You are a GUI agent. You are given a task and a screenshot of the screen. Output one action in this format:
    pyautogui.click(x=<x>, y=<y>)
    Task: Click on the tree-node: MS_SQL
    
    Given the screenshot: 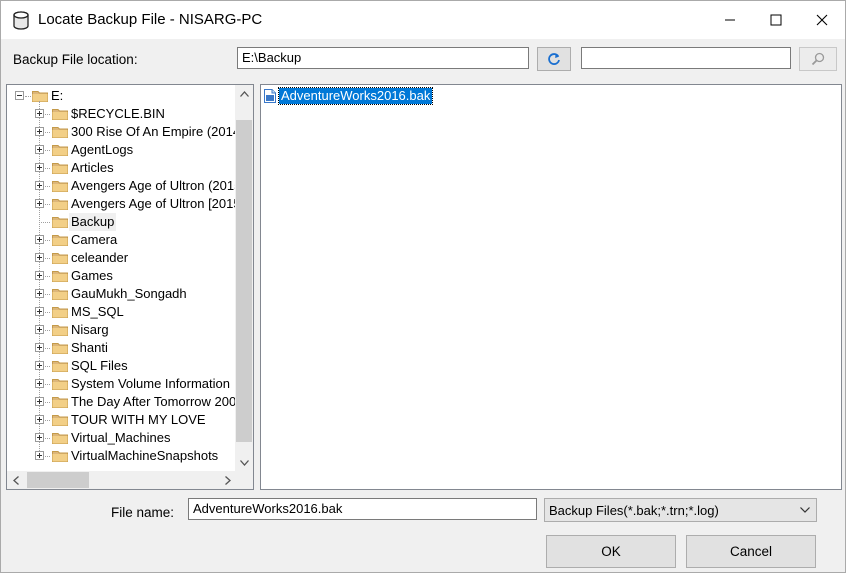 What is the action you would take?
    pyautogui.click(x=122, y=312)
    